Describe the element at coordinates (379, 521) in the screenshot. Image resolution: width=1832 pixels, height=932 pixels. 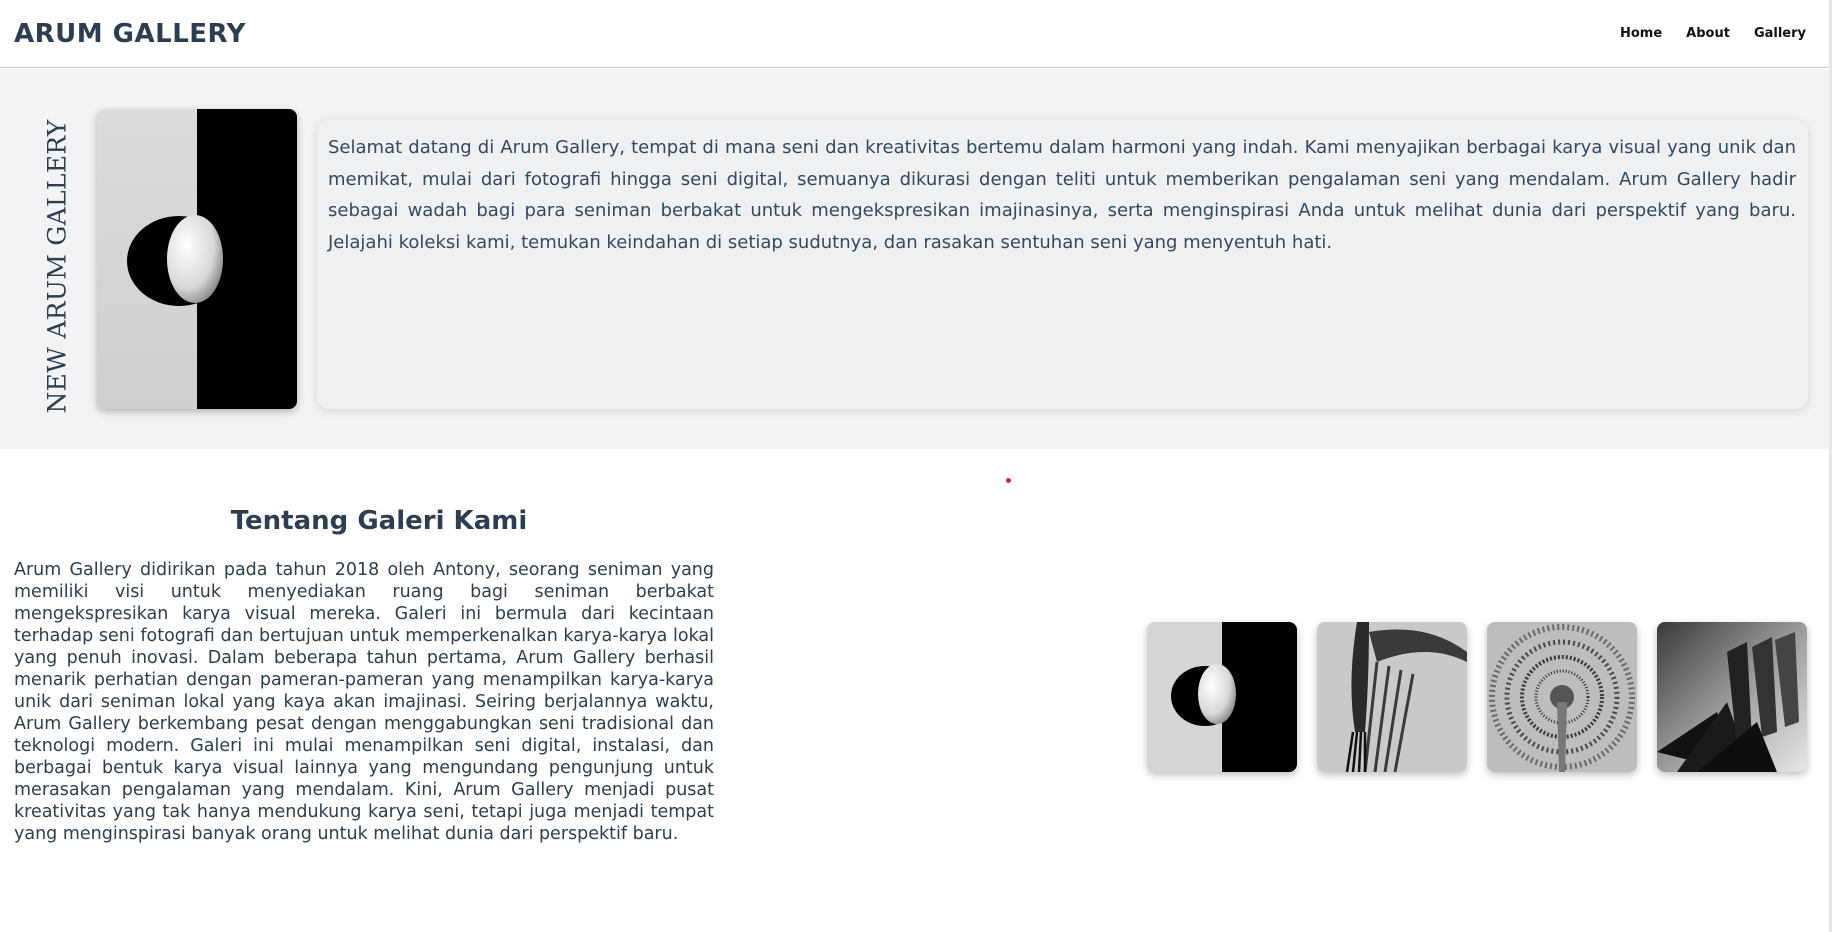
I see `about-title: Tentang Galeri Kami` at that location.